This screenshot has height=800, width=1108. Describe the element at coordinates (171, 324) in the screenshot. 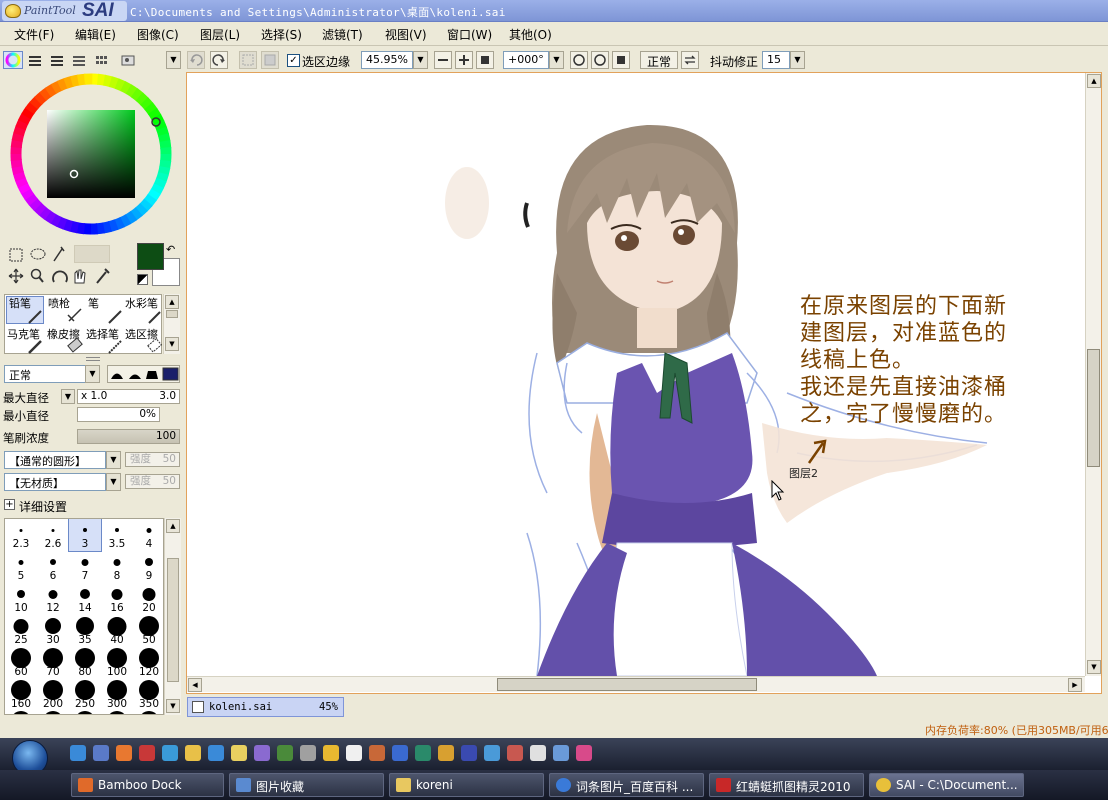

I see `brush-list-scrollbar: ▲ ▼` at that location.